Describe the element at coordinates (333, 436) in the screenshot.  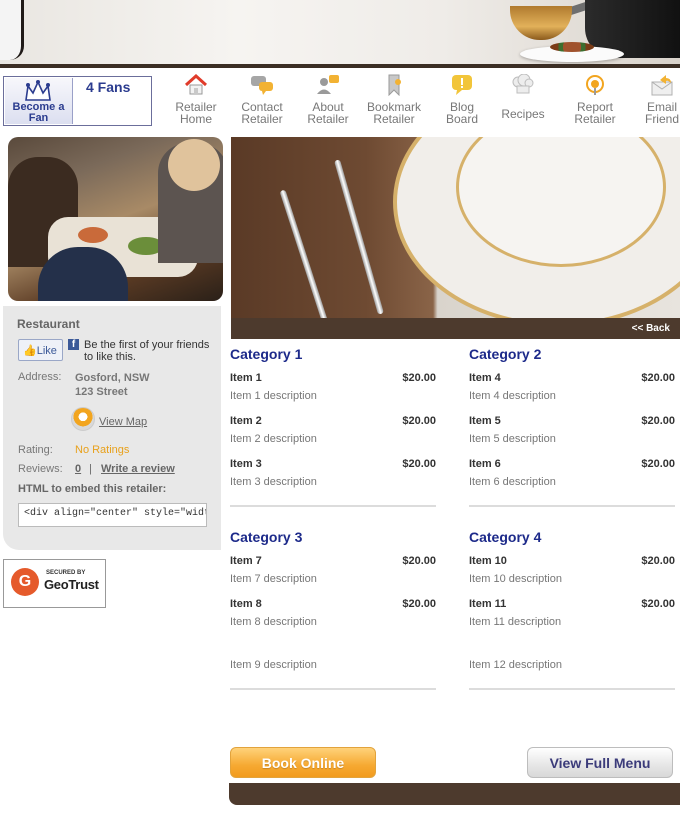
I see `menu-item: Item 2 $20.00 Item 2 description` at that location.